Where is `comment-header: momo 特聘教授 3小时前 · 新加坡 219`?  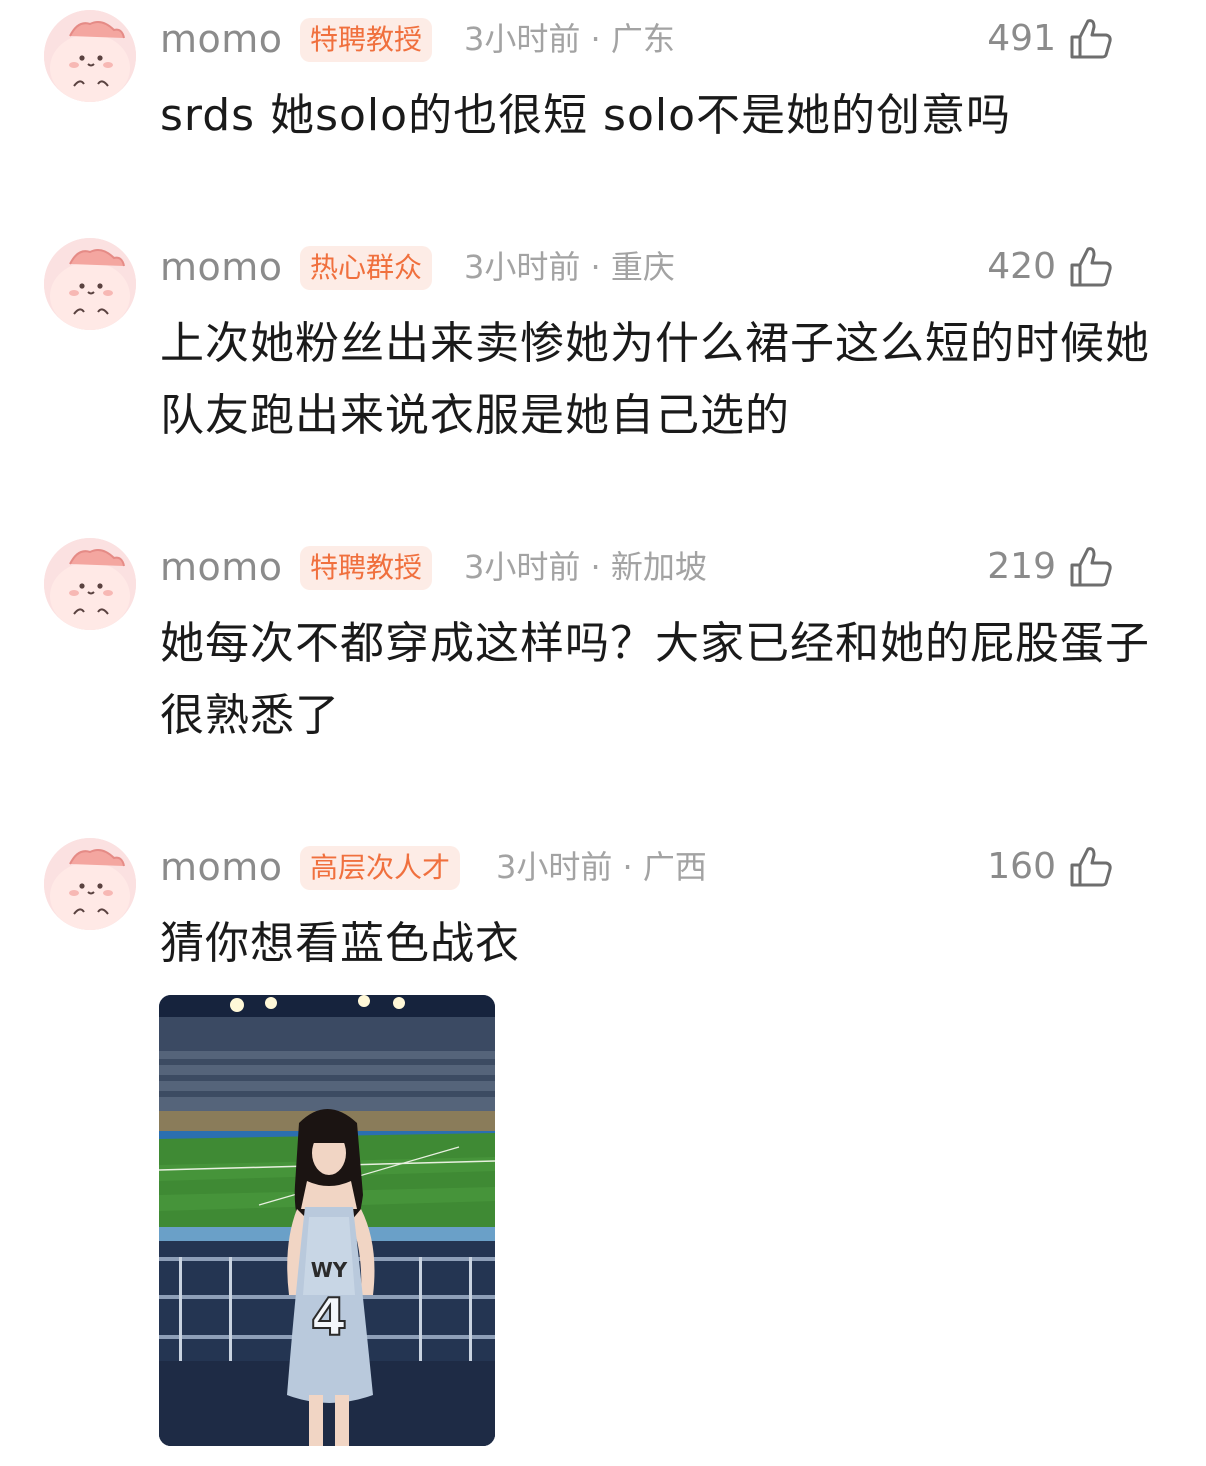 comment-header: momo 特聘教授 3小时前 · 新加坡 219 is located at coordinates (660, 568).